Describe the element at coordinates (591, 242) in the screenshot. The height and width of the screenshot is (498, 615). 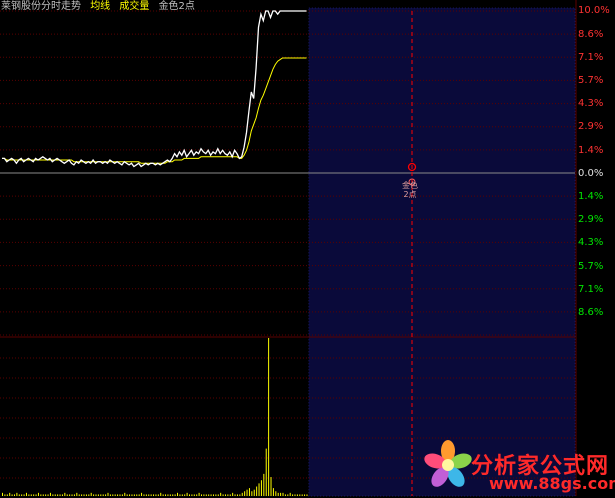
I see `tick-label: 4.3%` at that location.